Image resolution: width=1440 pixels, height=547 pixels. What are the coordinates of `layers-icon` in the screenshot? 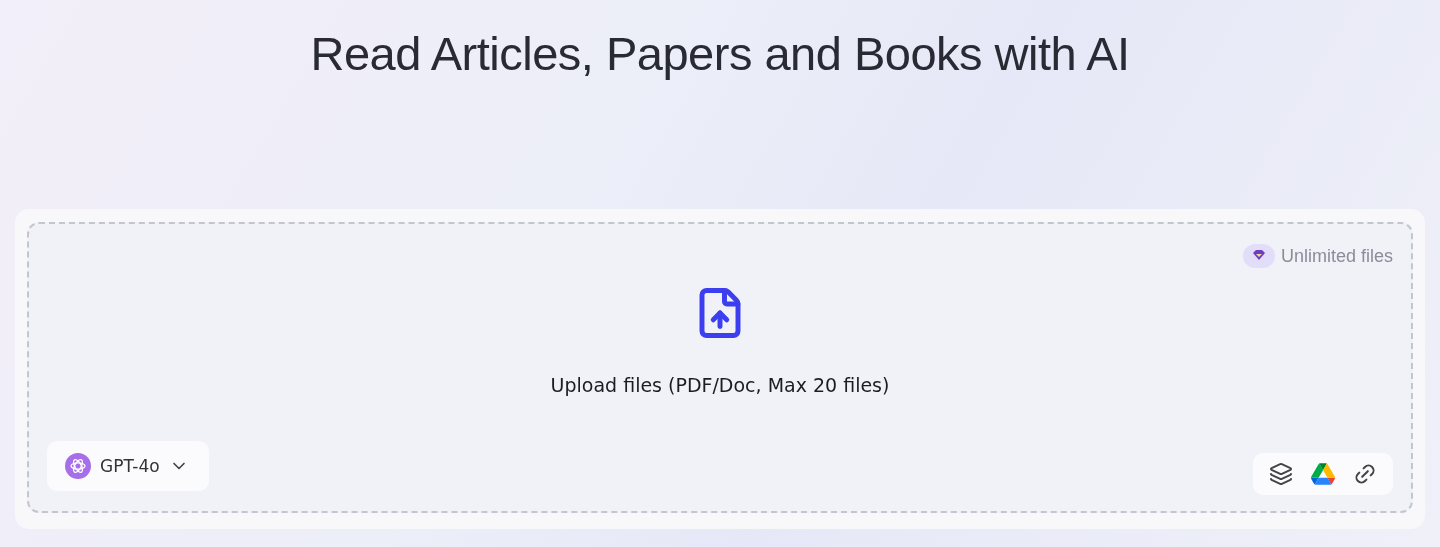 It's located at (1281, 474).